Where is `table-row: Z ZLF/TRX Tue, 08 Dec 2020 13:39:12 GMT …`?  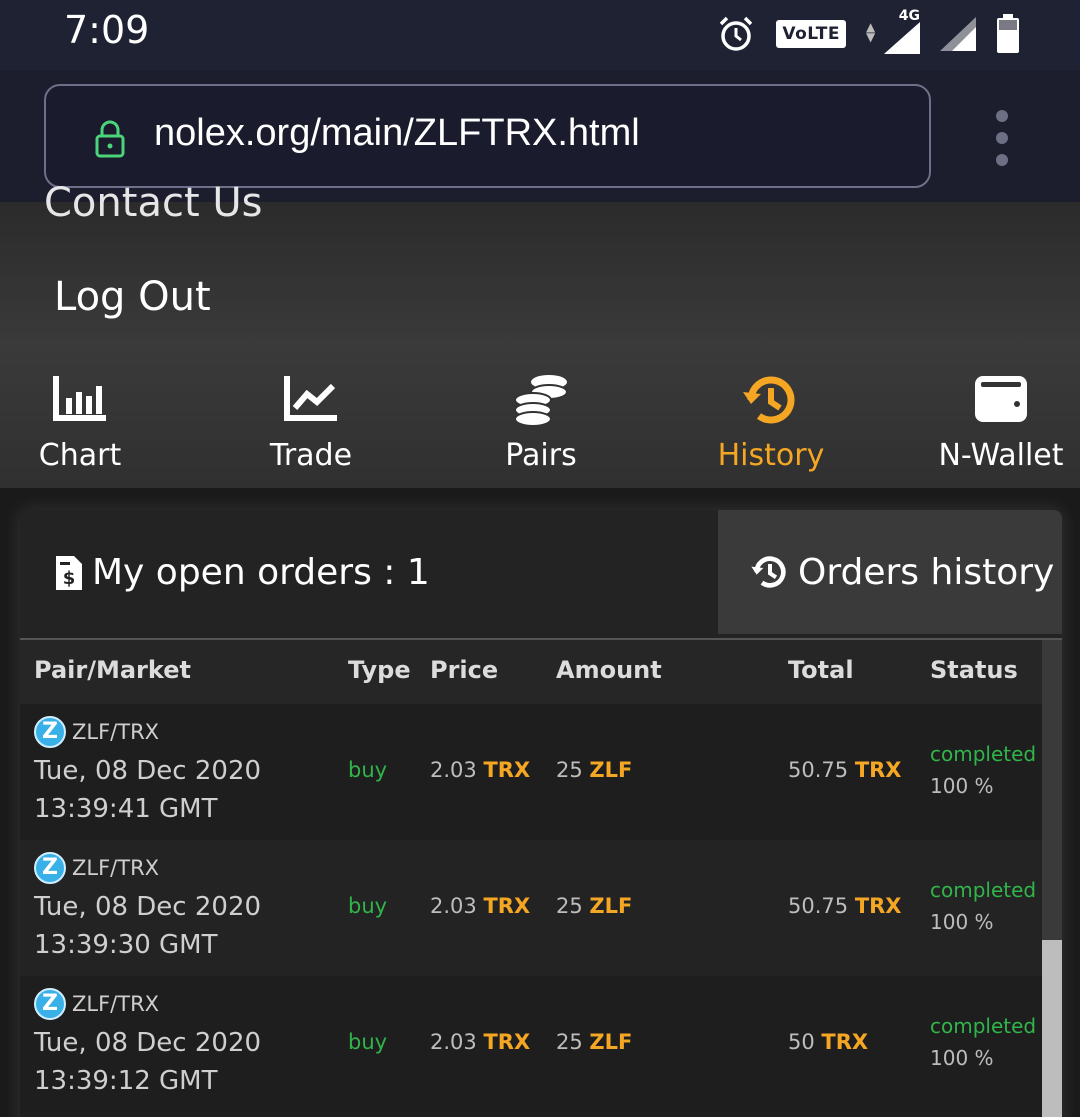 table-row: Z ZLF/TRX Tue, 08 Dec 2020 13:39:12 GMT … is located at coordinates (531, 1044).